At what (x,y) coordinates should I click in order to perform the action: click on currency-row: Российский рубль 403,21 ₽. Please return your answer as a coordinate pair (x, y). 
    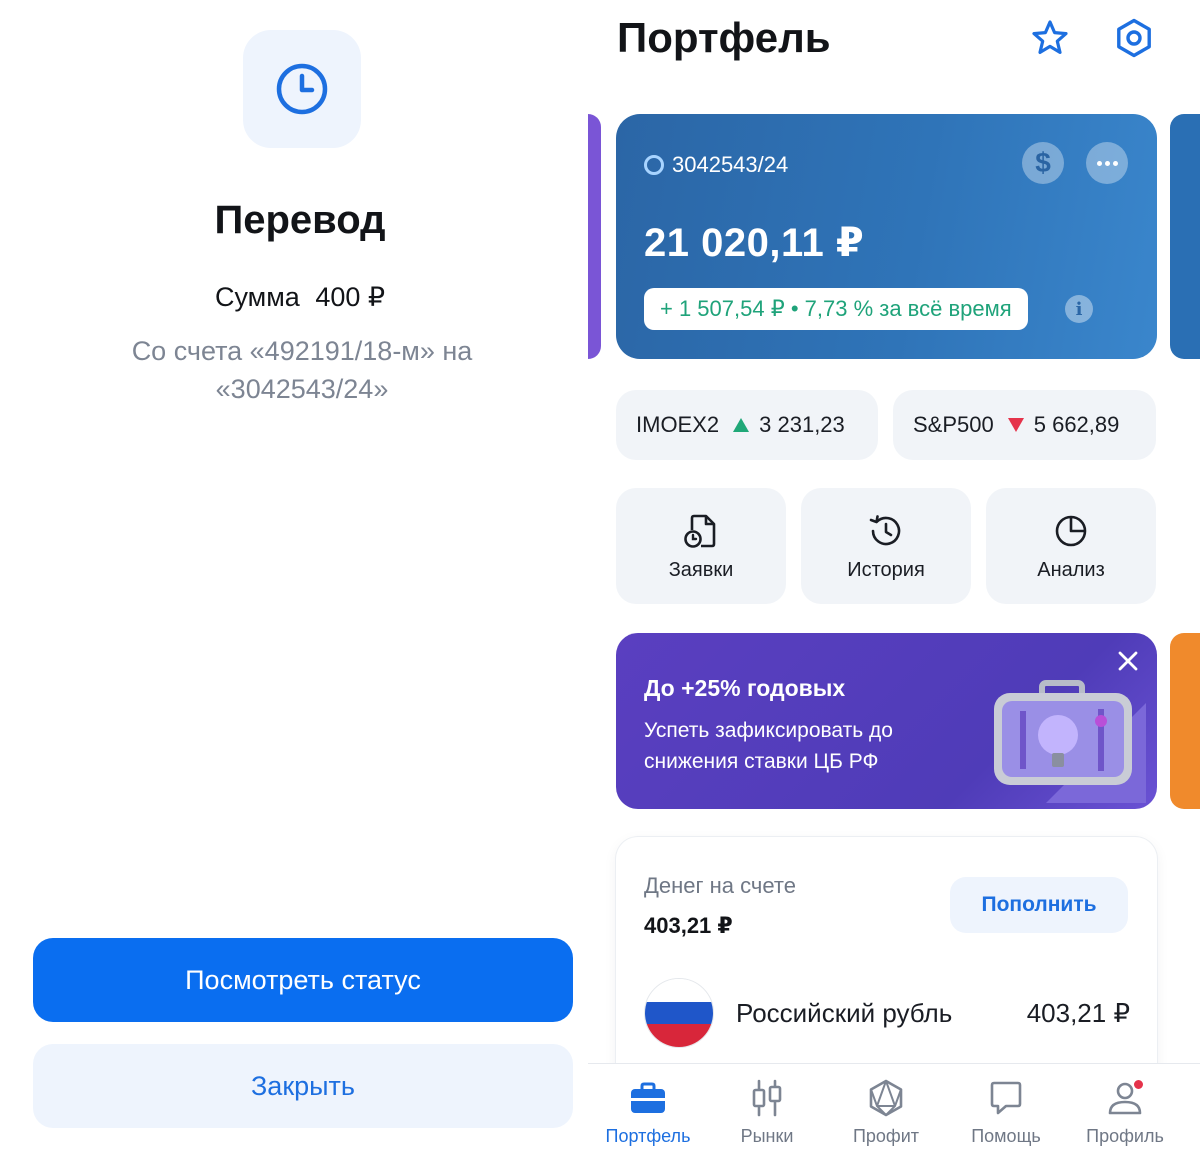
    Looking at the image, I should click on (887, 1013).